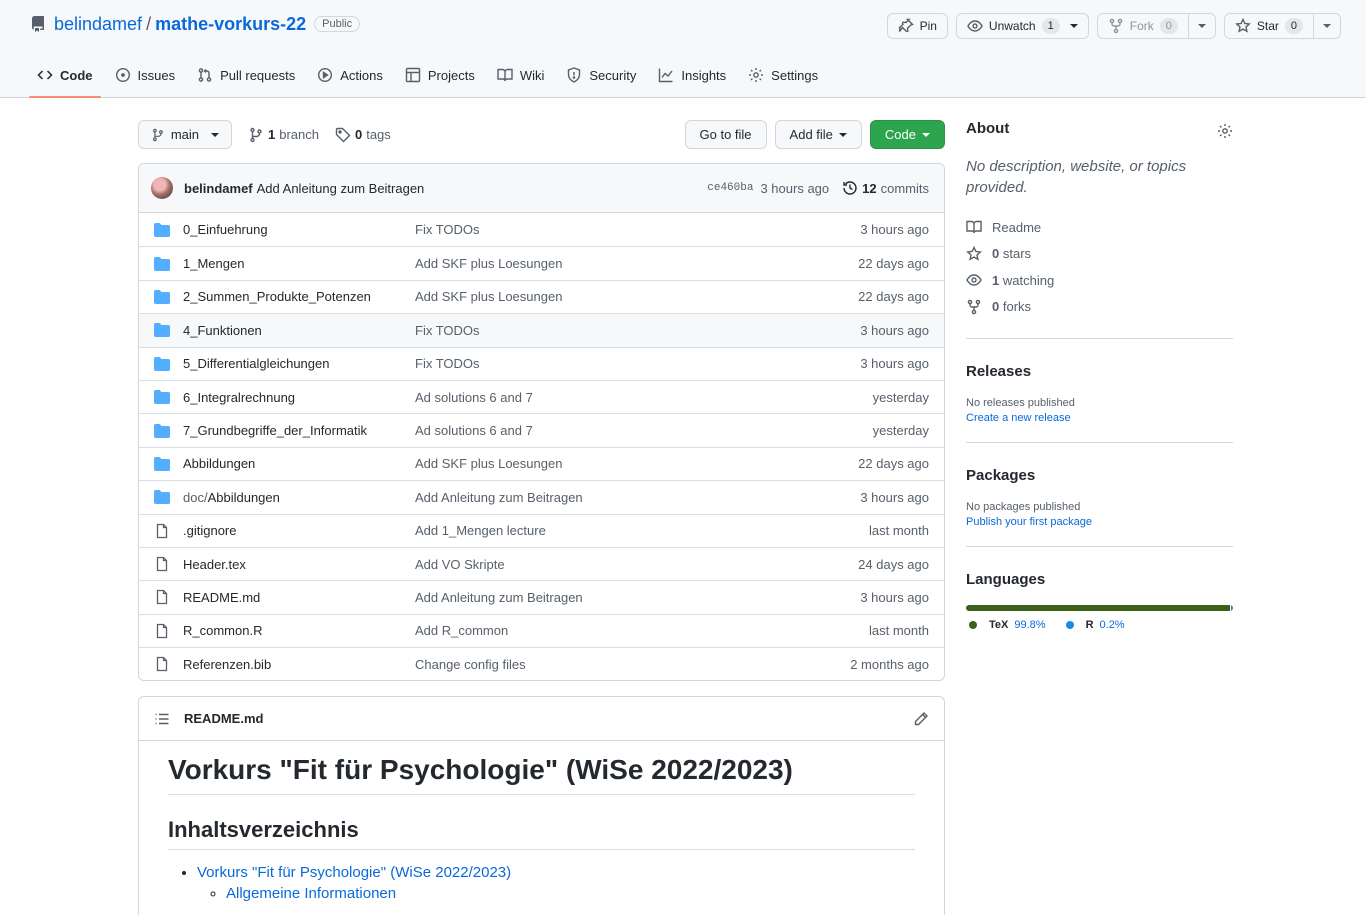 Image resolution: width=1366 pixels, height=915 pixels. What do you see at coordinates (218, 188) in the screenshot?
I see `commit-author-link: belindamef` at bounding box center [218, 188].